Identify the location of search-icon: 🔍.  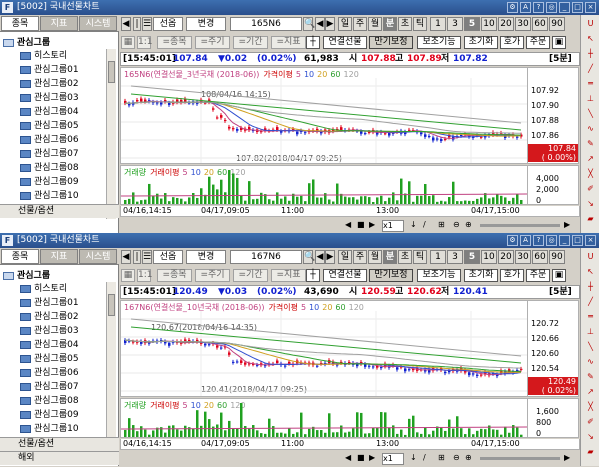
(309, 24).